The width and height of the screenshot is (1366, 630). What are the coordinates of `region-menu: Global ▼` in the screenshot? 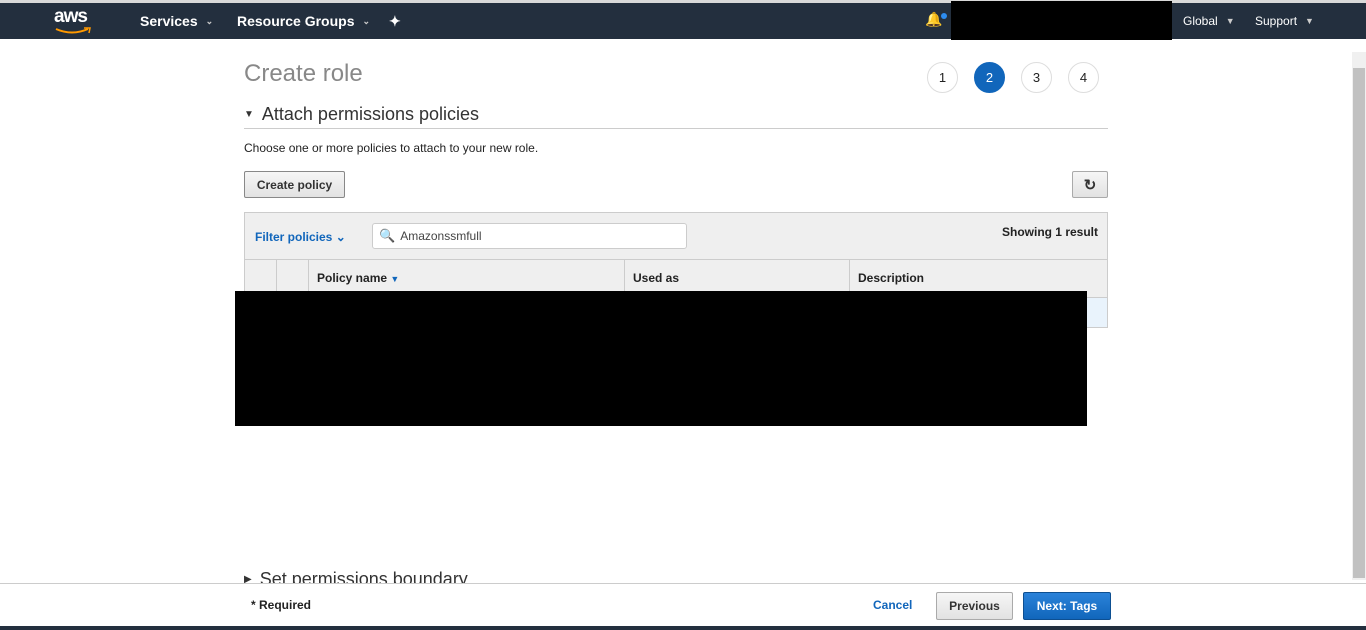 It's located at (1209, 21).